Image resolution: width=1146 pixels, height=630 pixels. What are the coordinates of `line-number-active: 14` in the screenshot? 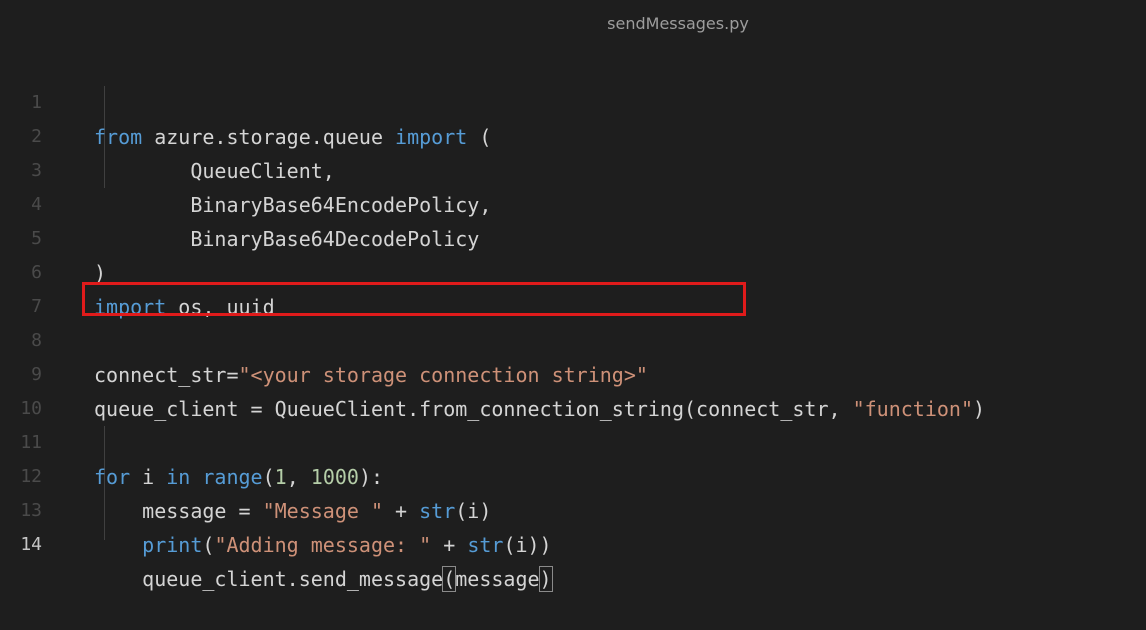 It's located at (31, 544).